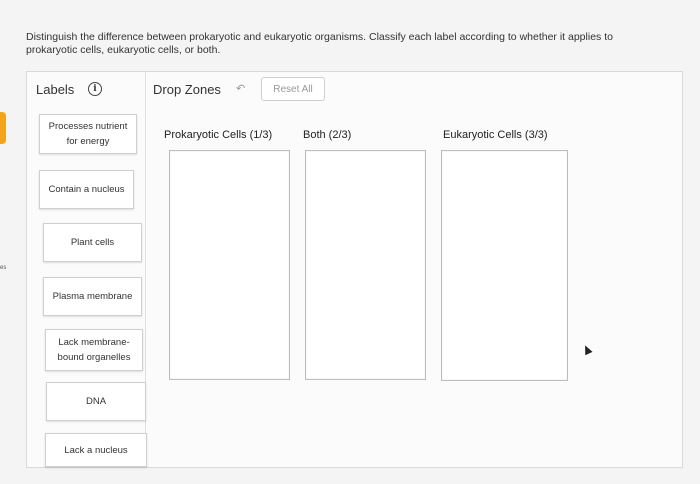 The image size is (700, 484). What do you see at coordinates (94, 350) in the screenshot?
I see `label-card-lack-membrane-bound: Lack membrane-bound organelles` at bounding box center [94, 350].